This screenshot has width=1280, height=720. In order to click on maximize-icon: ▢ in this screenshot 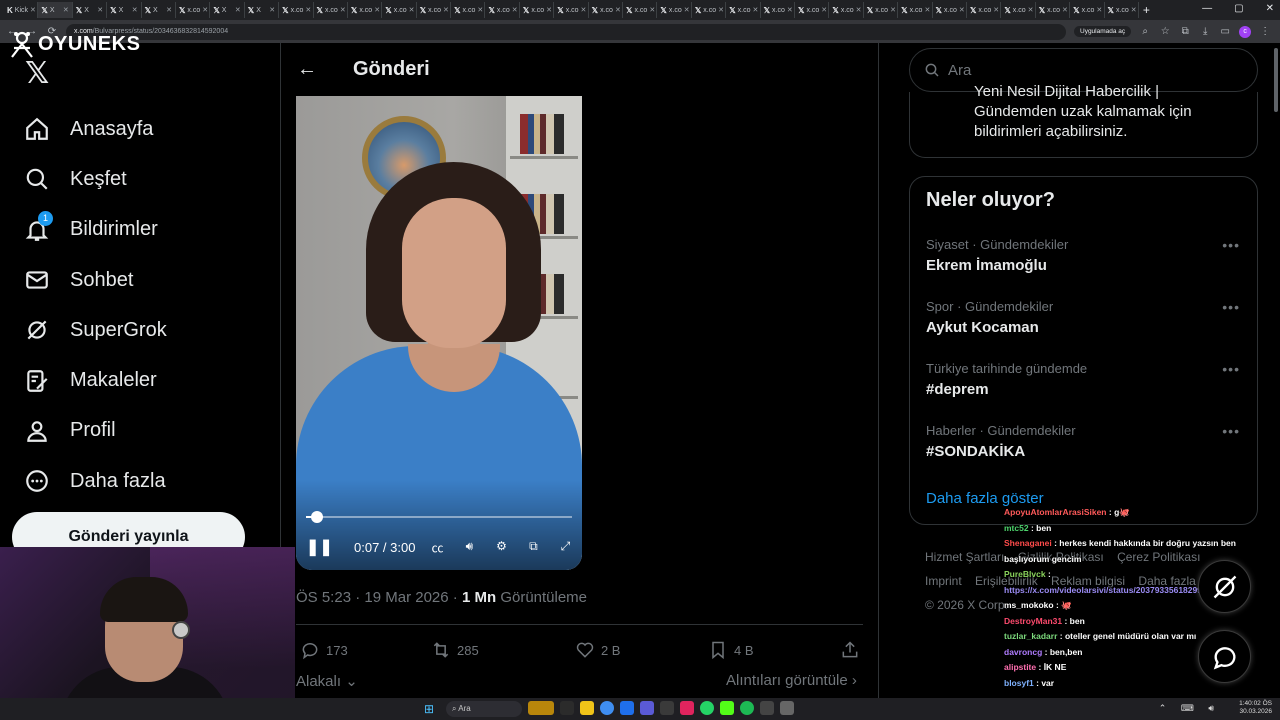, I will do `click(1238, 8)`.